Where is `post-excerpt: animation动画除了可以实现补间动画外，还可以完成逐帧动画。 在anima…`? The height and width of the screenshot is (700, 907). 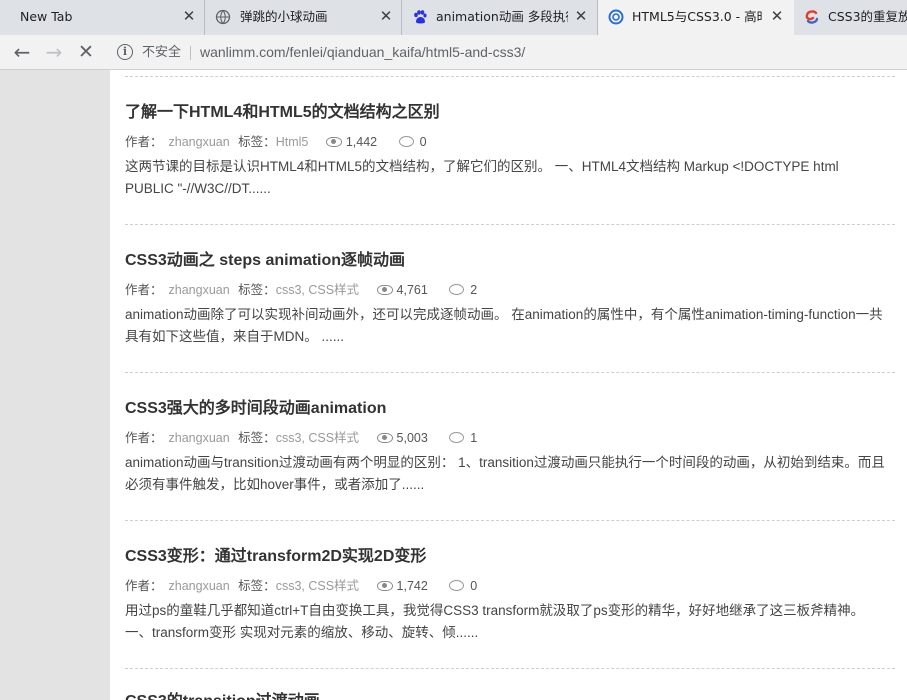 post-excerpt: animation动画除了可以实现补间动画外，还可以完成逐帧动画。 在anima… is located at coordinates (504, 325).